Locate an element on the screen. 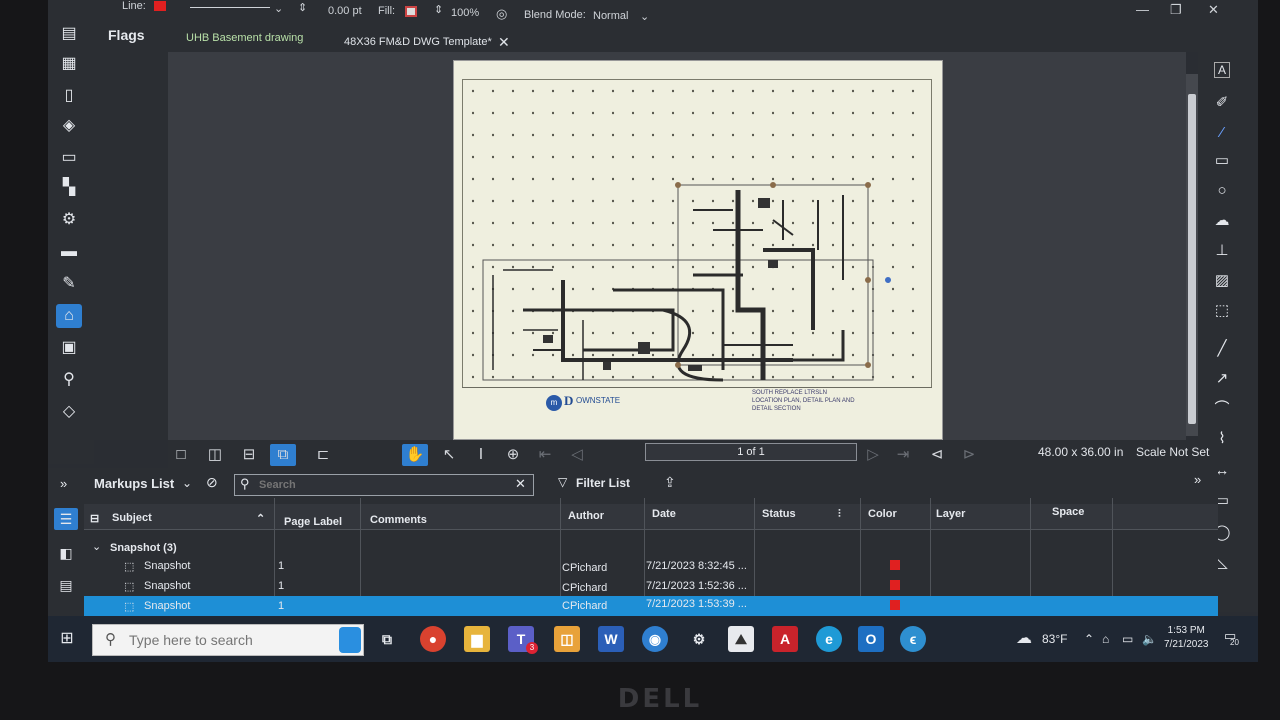 This screenshot has height=720, width=1280. text-box-icon: A is located at coordinates (1222, 70).